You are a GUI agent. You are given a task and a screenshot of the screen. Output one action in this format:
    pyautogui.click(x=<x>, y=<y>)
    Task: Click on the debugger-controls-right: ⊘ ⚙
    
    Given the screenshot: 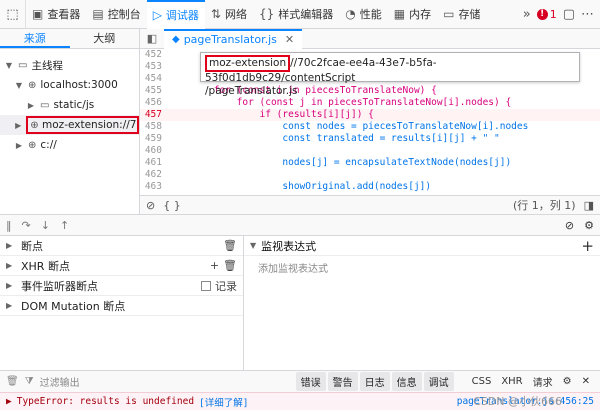 What is the action you would take?
    pyautogui.click(x=579, y=225)
    